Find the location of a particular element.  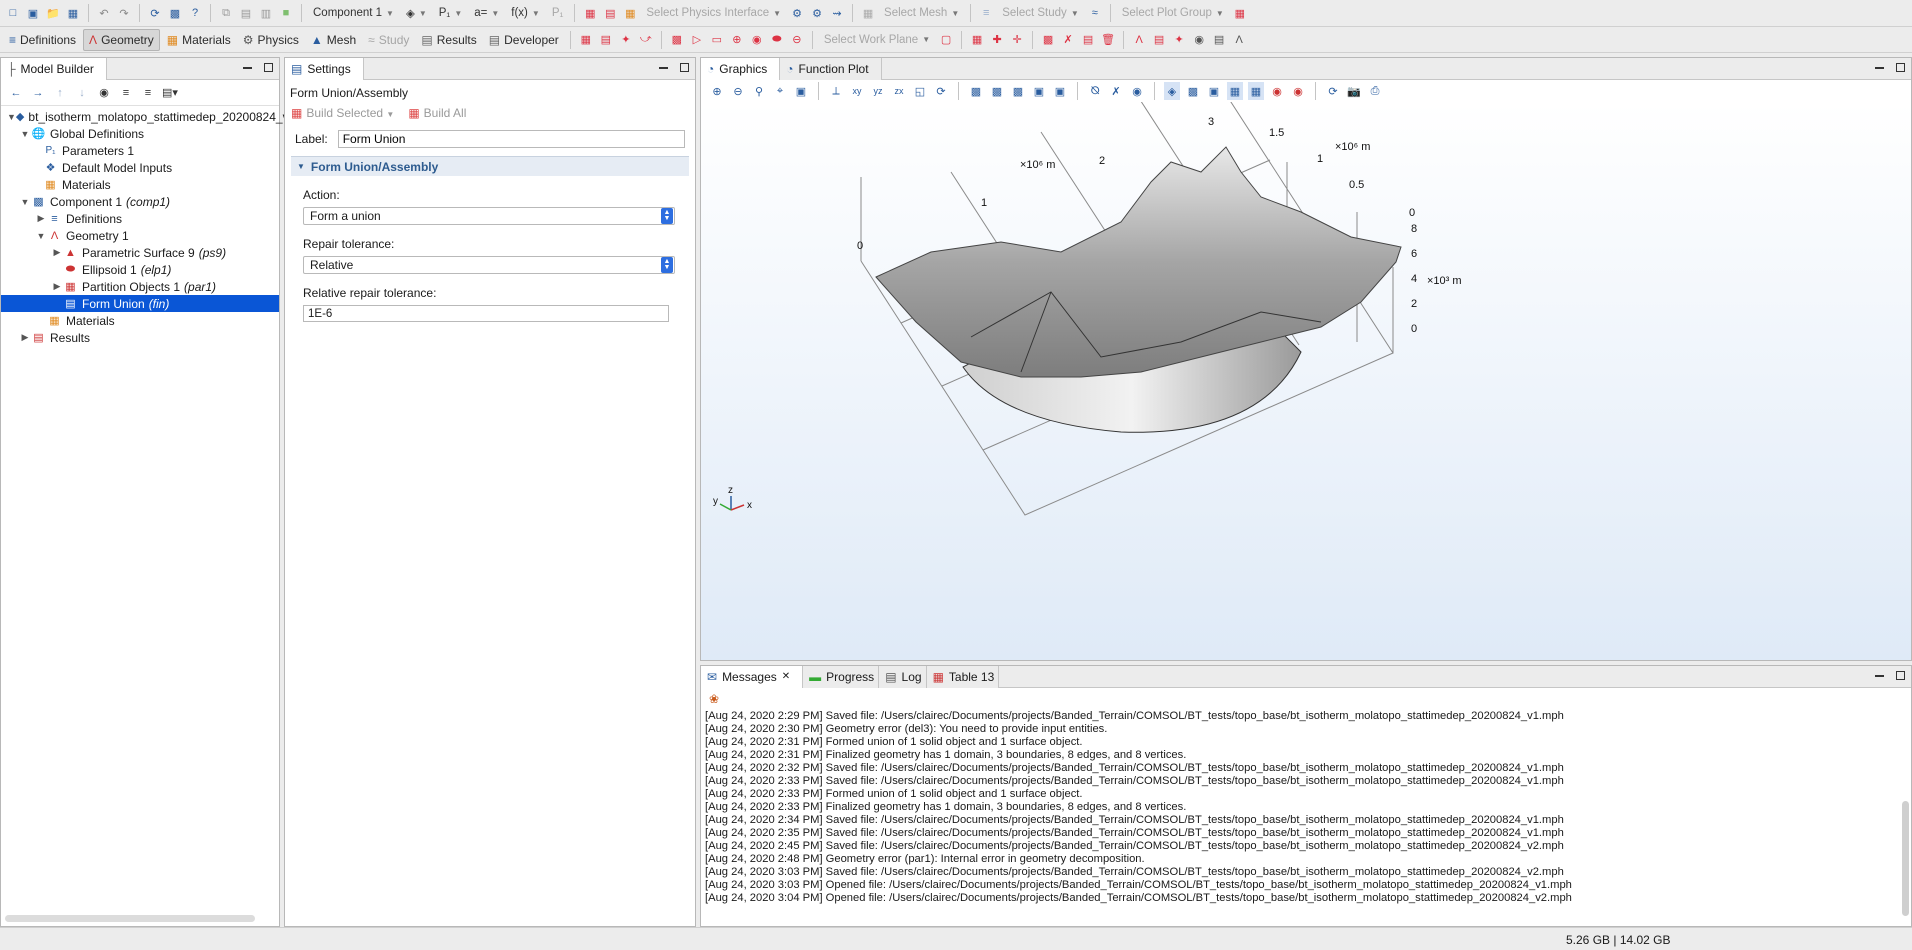

add-material-icon: ▦ is located at coordinates (630, 13).